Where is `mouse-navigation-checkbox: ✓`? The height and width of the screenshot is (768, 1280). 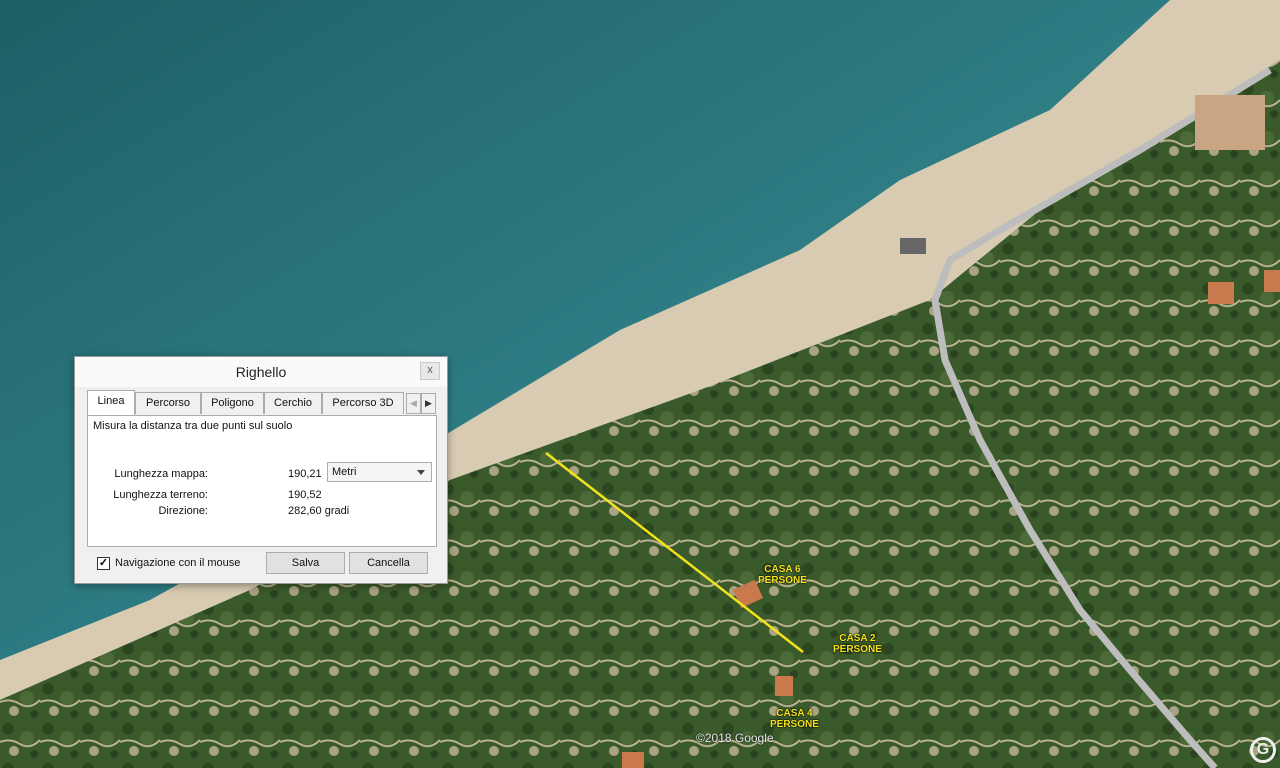 mouse-navigation-checkbox: ✓ is located at coordinates (103, 563).